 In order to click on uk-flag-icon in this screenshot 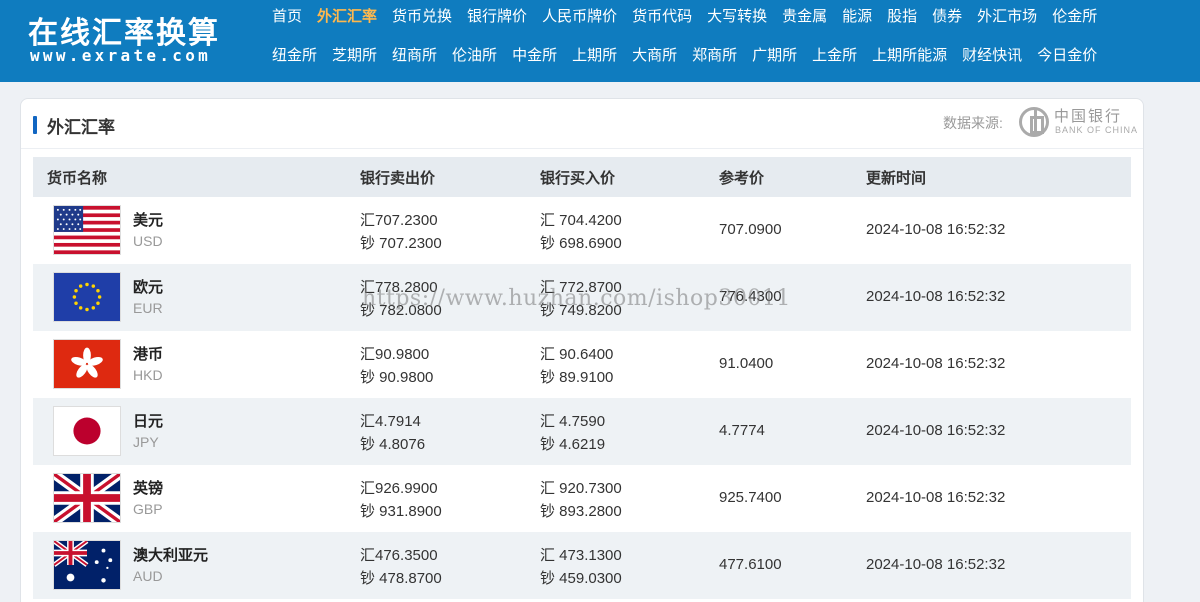, I will do `click(87, 498)`.